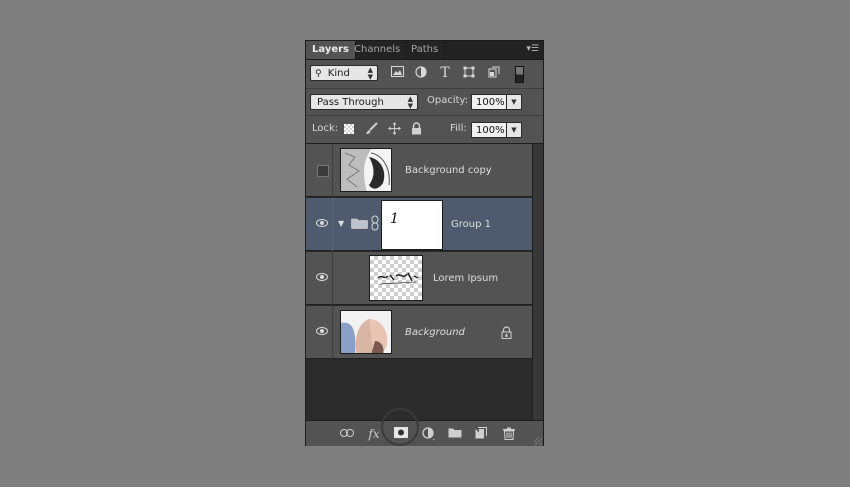  I want to click on lock-image-pixels-icon, so click(371, 129).